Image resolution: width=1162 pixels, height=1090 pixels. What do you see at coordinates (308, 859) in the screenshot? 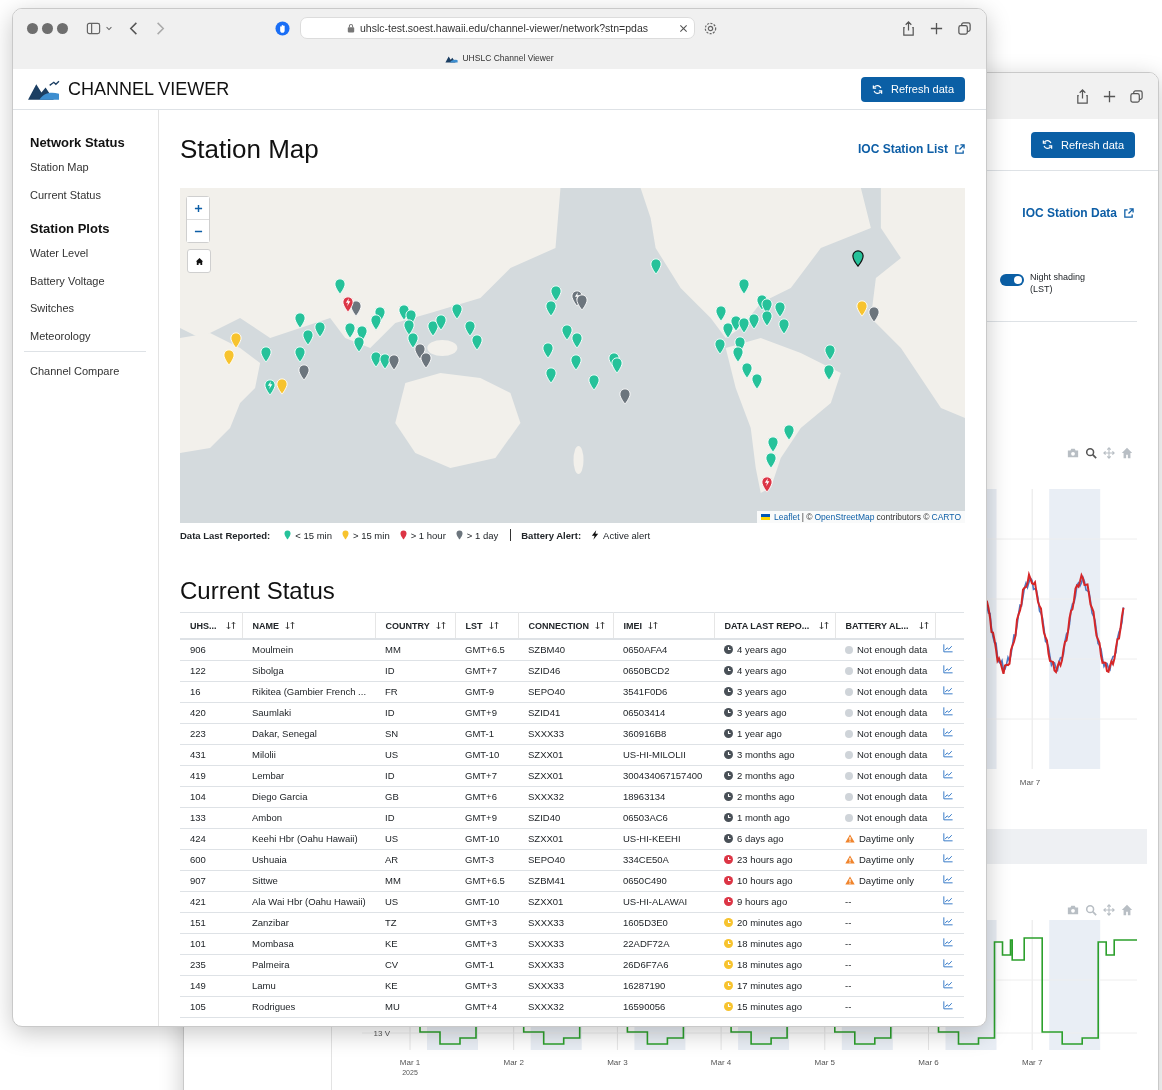
I see `table-cell: Ushuaia` at bounding box center [308, 859].